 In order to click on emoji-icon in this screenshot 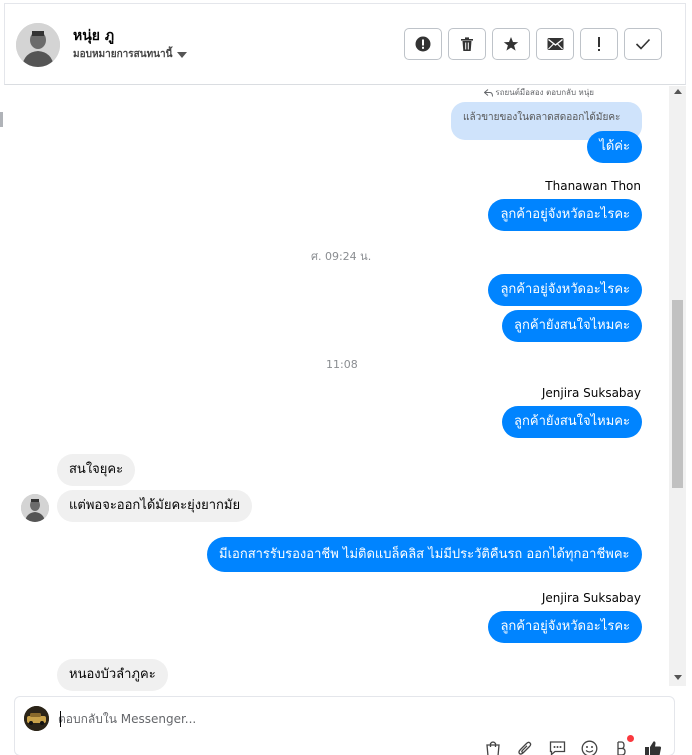, I will do `click(589, 747)`.